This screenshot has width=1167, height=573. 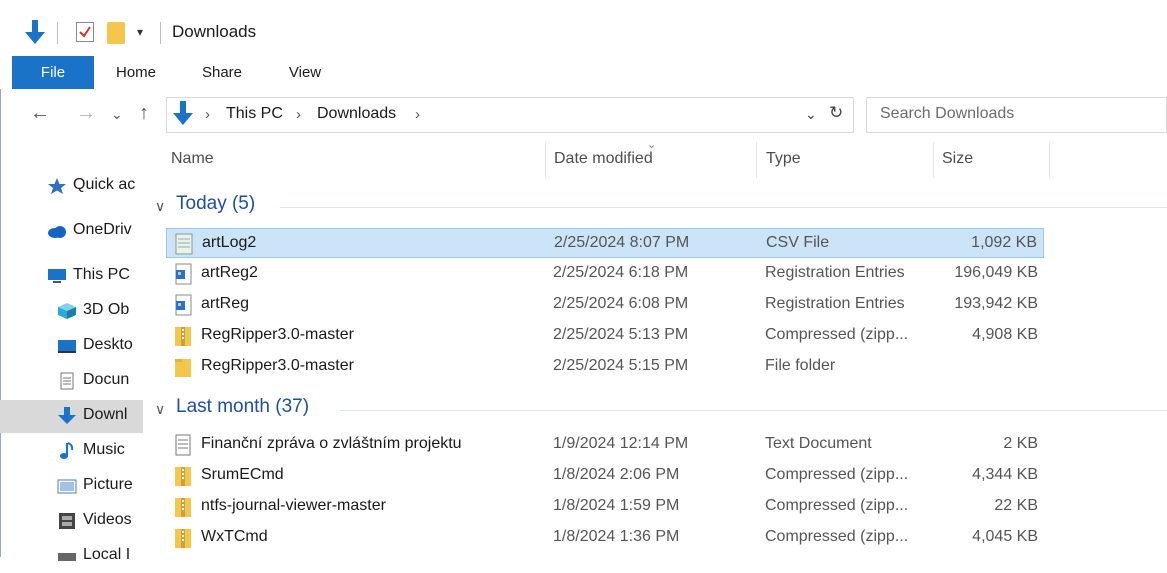 I want to click on music-icon, so click(x=67, y=450).